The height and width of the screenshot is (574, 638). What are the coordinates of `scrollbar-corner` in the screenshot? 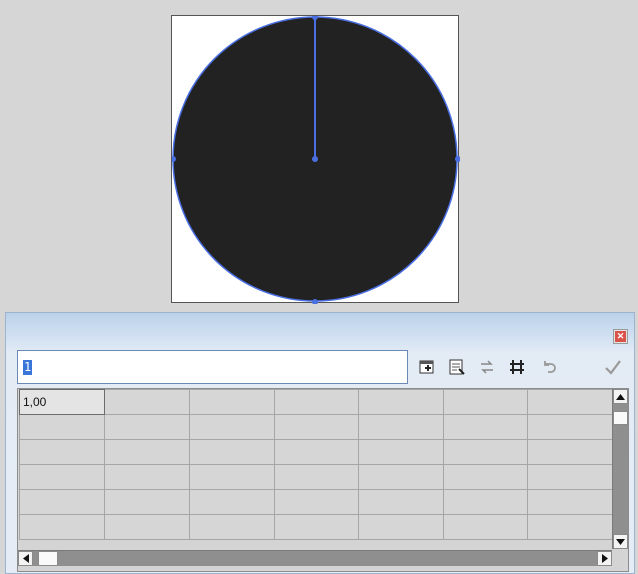 It's located at (620, 560).